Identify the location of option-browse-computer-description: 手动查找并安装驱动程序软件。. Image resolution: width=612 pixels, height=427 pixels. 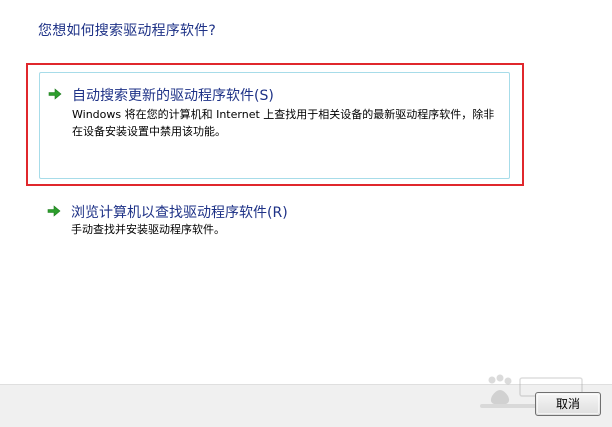
(148, 229).